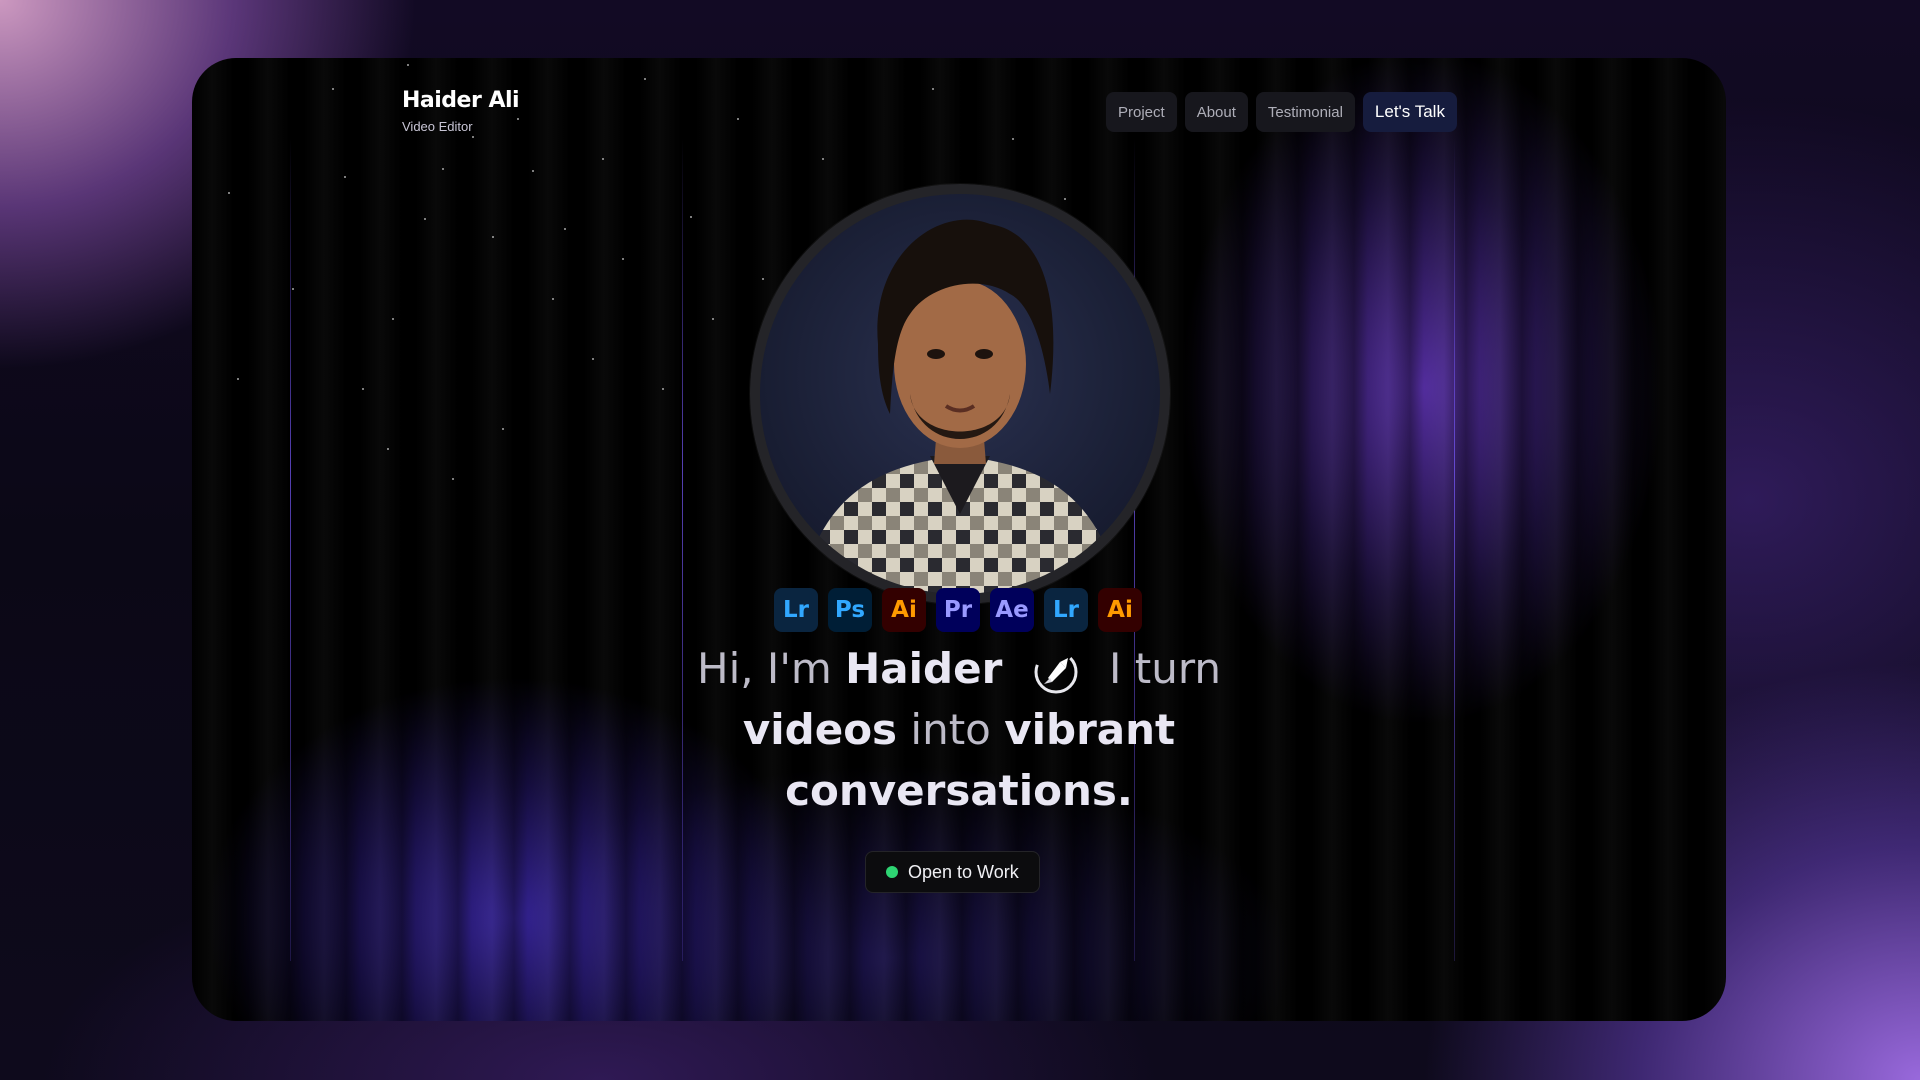 The width and height of the screenshot is (1920, 1080). I want to click on headline-videos: videos, so click(820, 729).